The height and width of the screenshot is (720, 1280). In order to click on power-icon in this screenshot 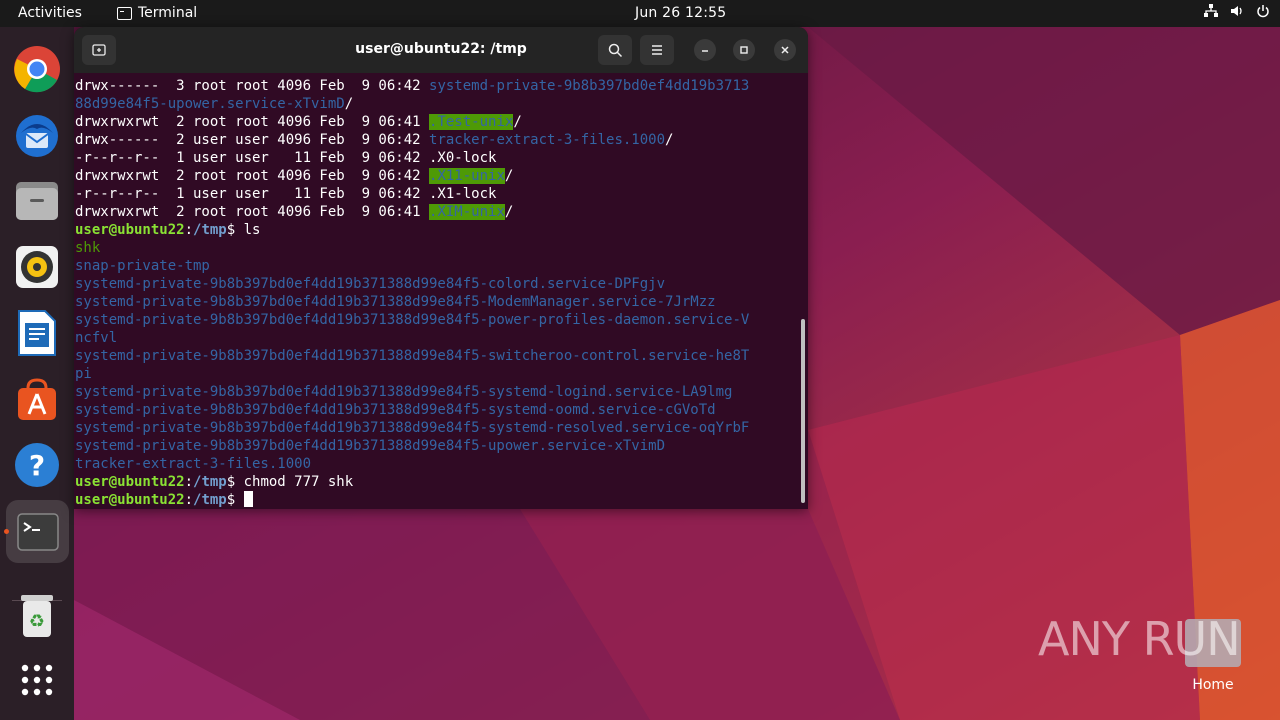, I will do `click(1263, 11)`.